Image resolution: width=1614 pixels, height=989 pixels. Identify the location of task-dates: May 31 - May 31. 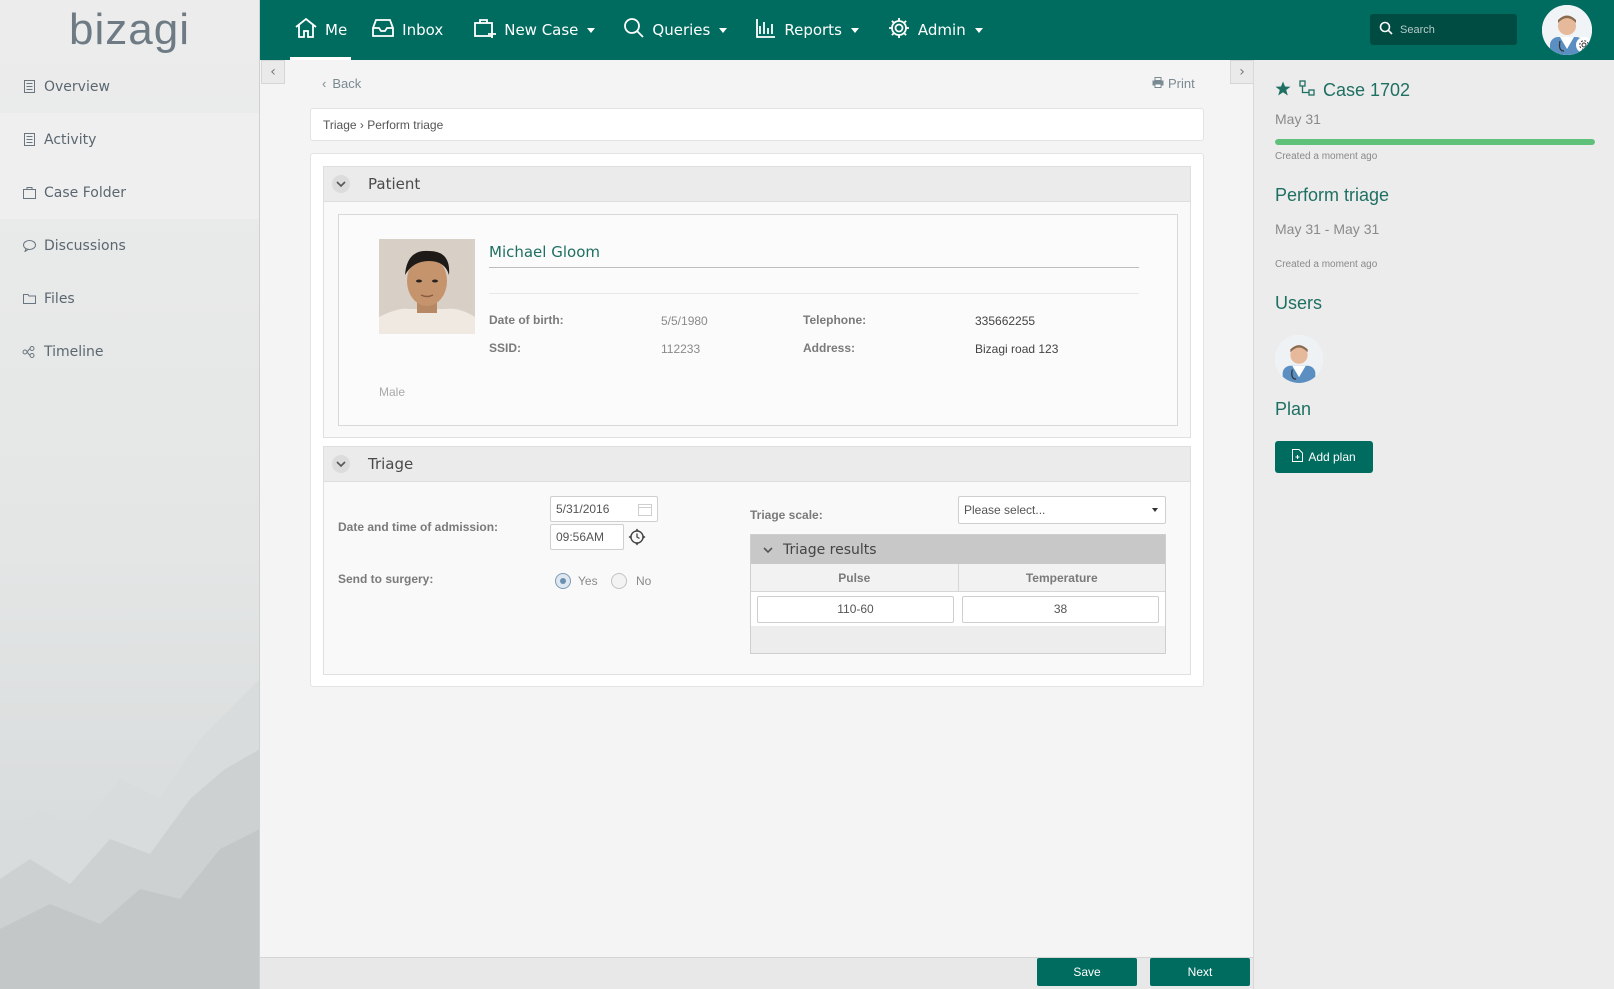
(1327, 229).